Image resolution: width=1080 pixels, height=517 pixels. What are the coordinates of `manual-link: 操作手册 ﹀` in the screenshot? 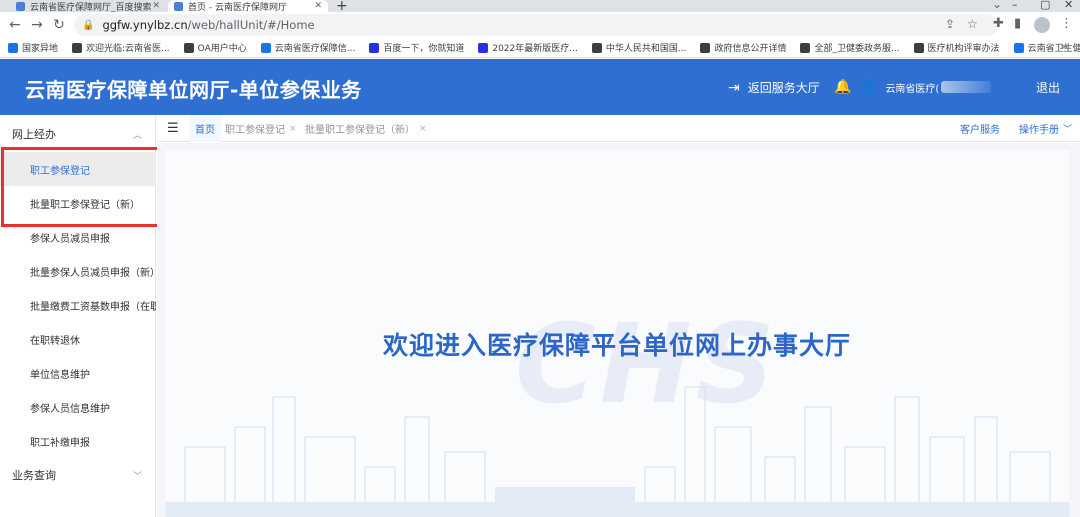 It's located at (1045, 128).